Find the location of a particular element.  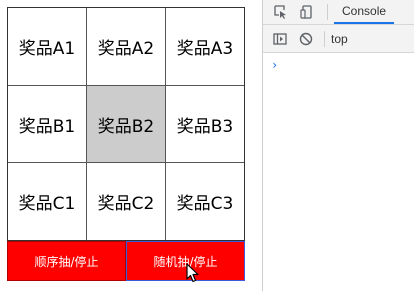

prize-cell-a1: 奖品A1 is located at coordinates (47, 47).